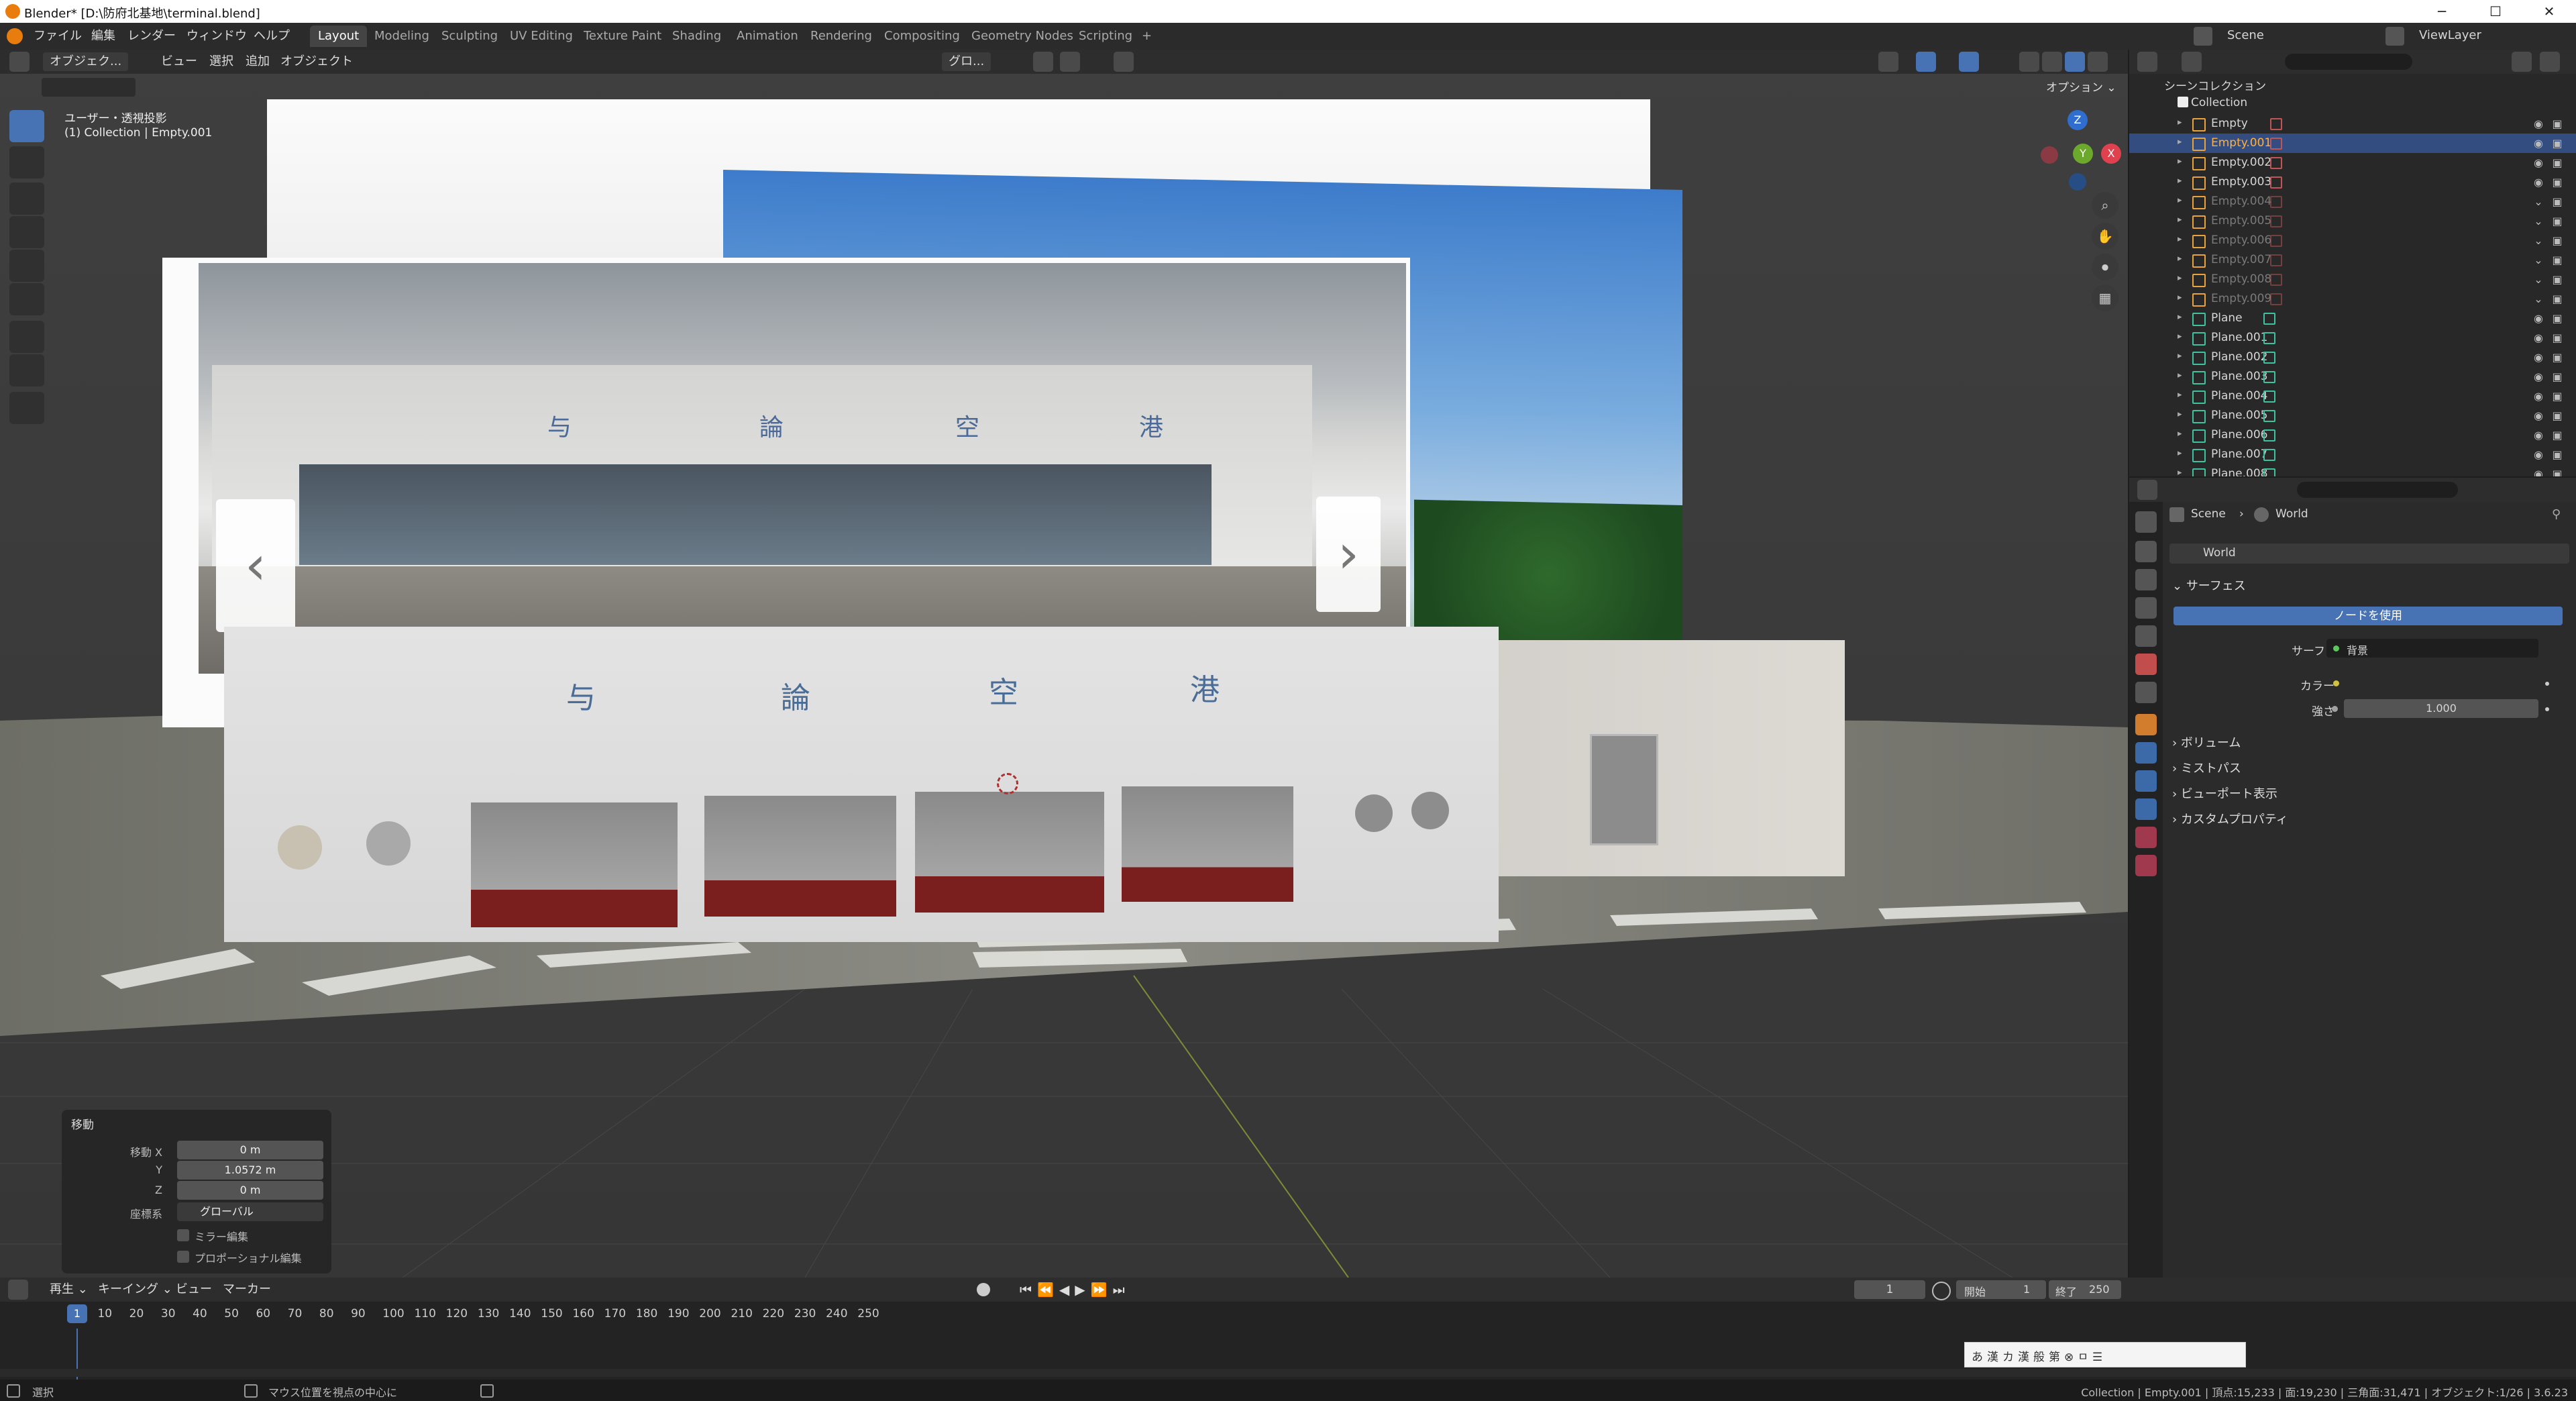 Image resolution: width=2576 pixels, height=1401 pixels. What do you see at coordinates (2547, 709) in the screenshot?
I see `strength-keyframe-dot` at bounding box center [2547, 709].